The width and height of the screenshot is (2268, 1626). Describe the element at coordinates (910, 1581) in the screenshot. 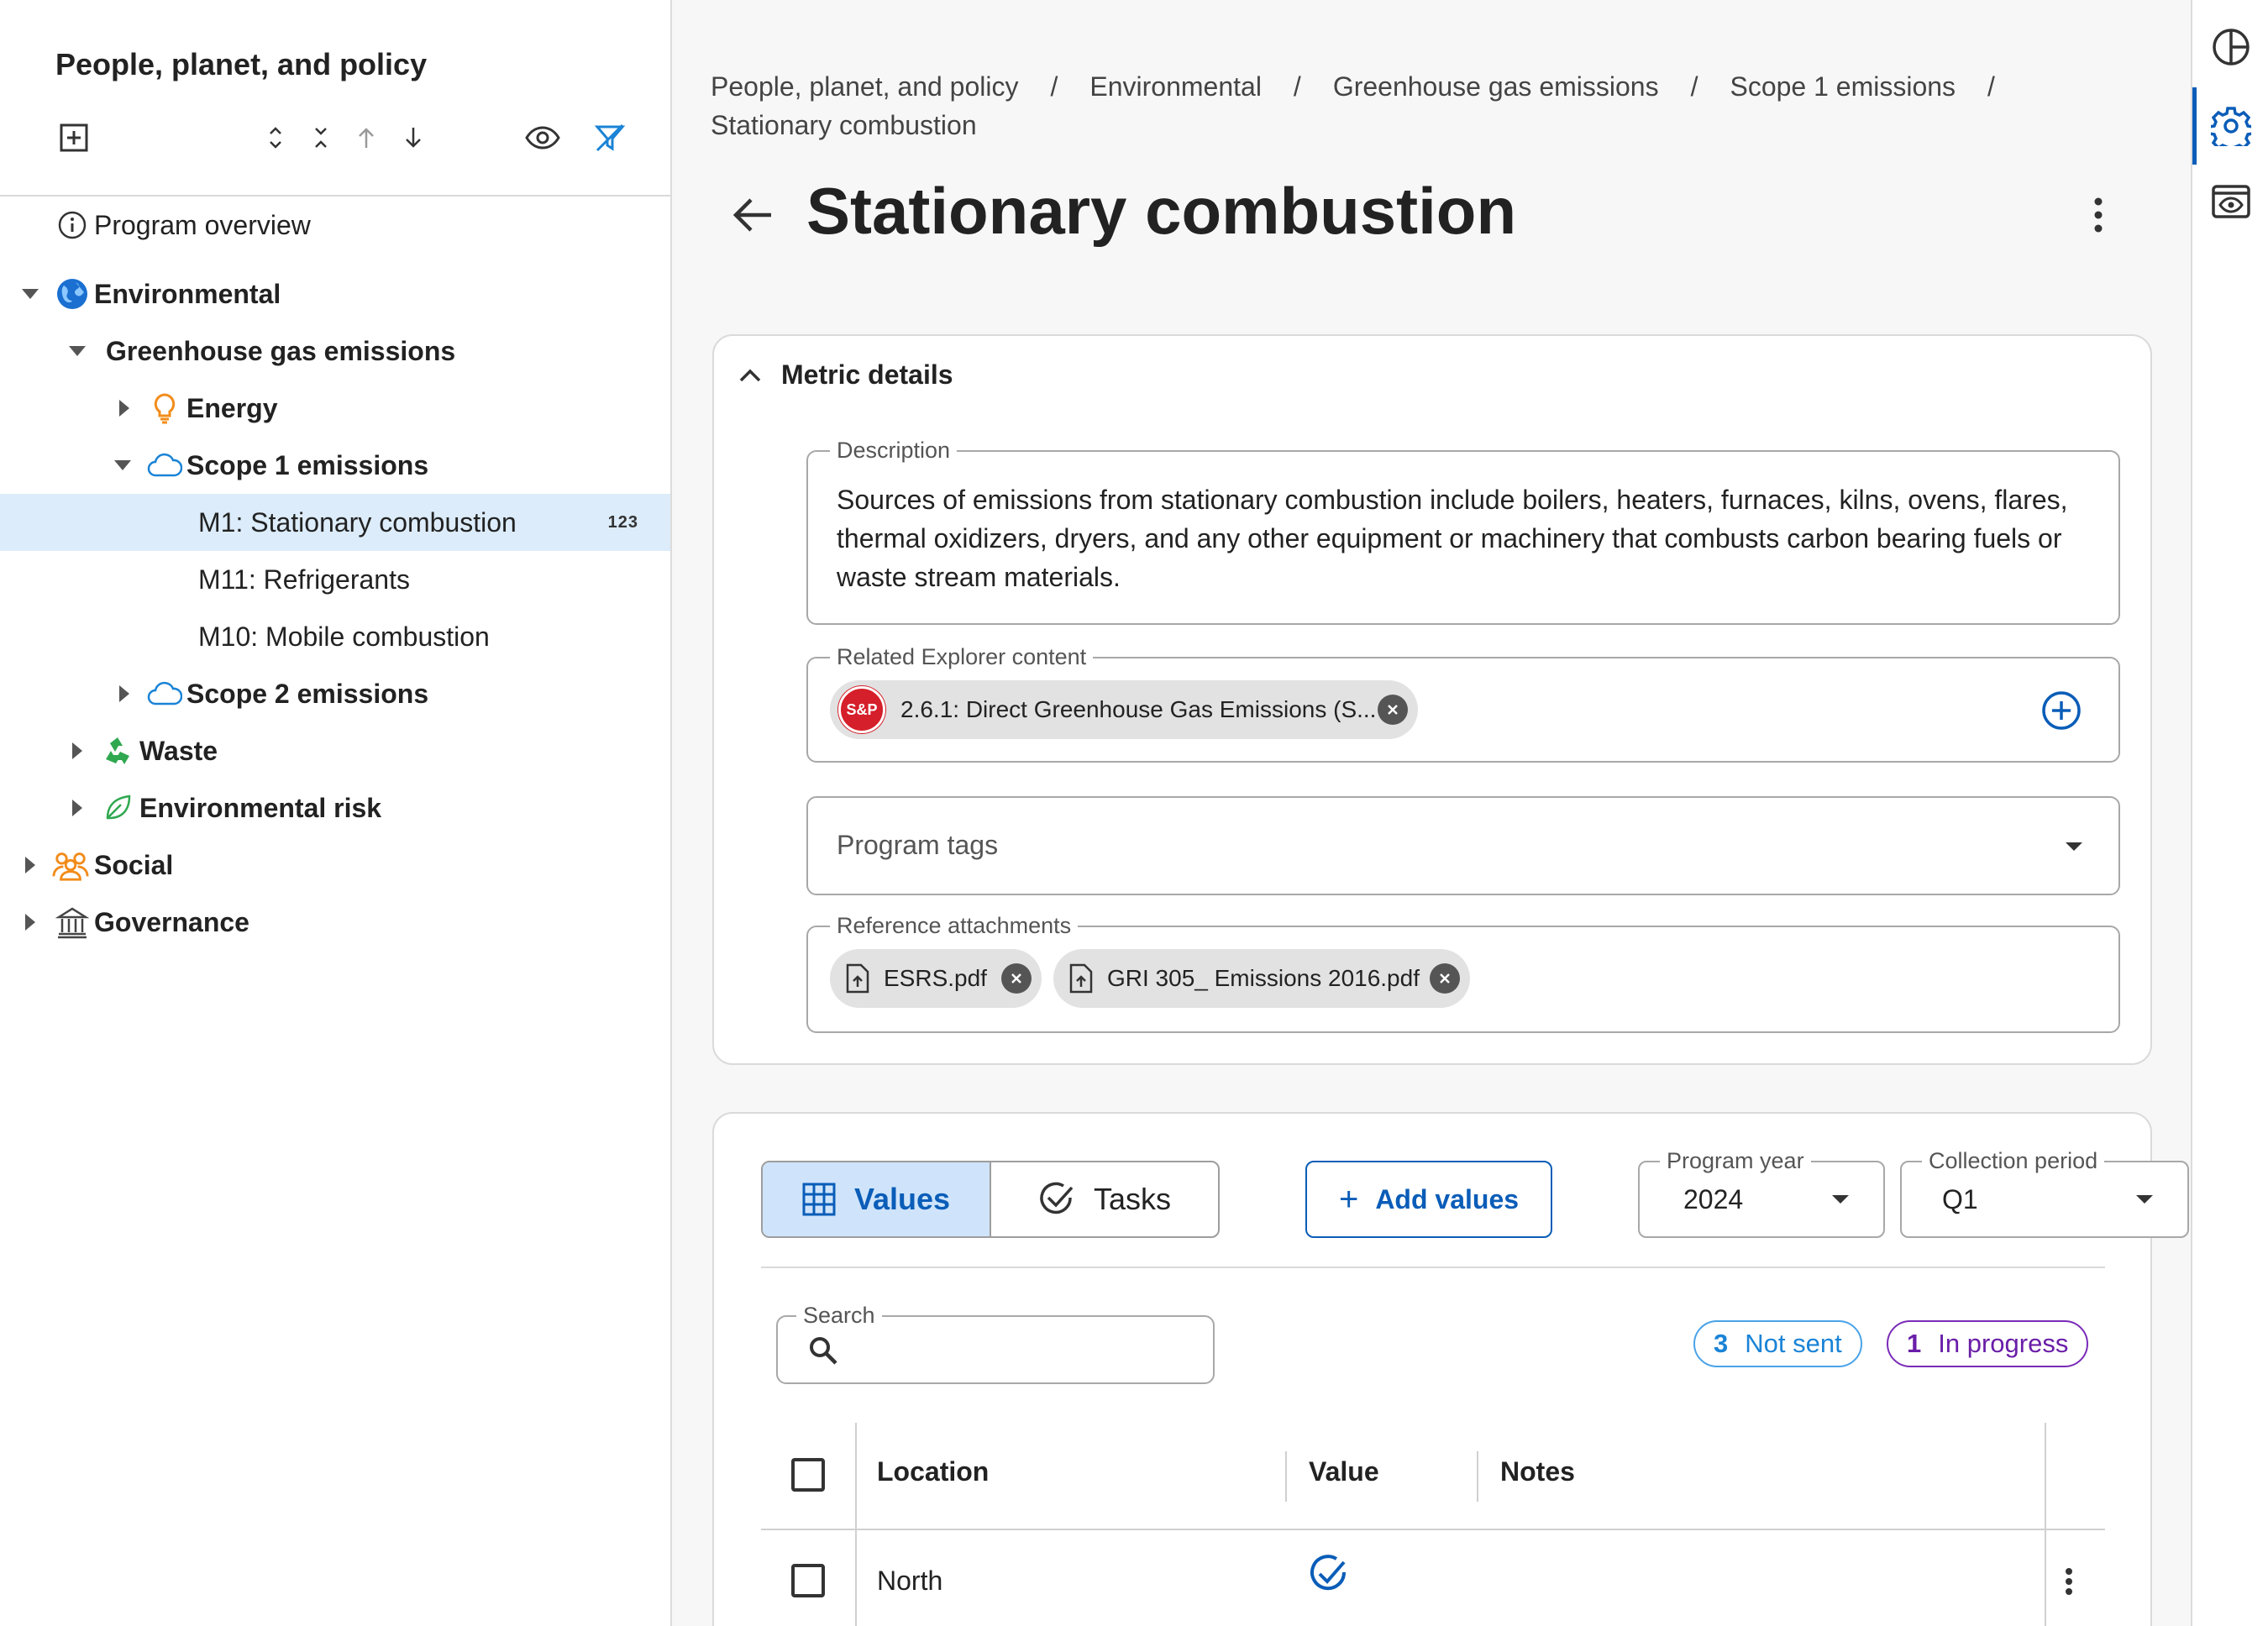

I see `row-location: North` at that location.